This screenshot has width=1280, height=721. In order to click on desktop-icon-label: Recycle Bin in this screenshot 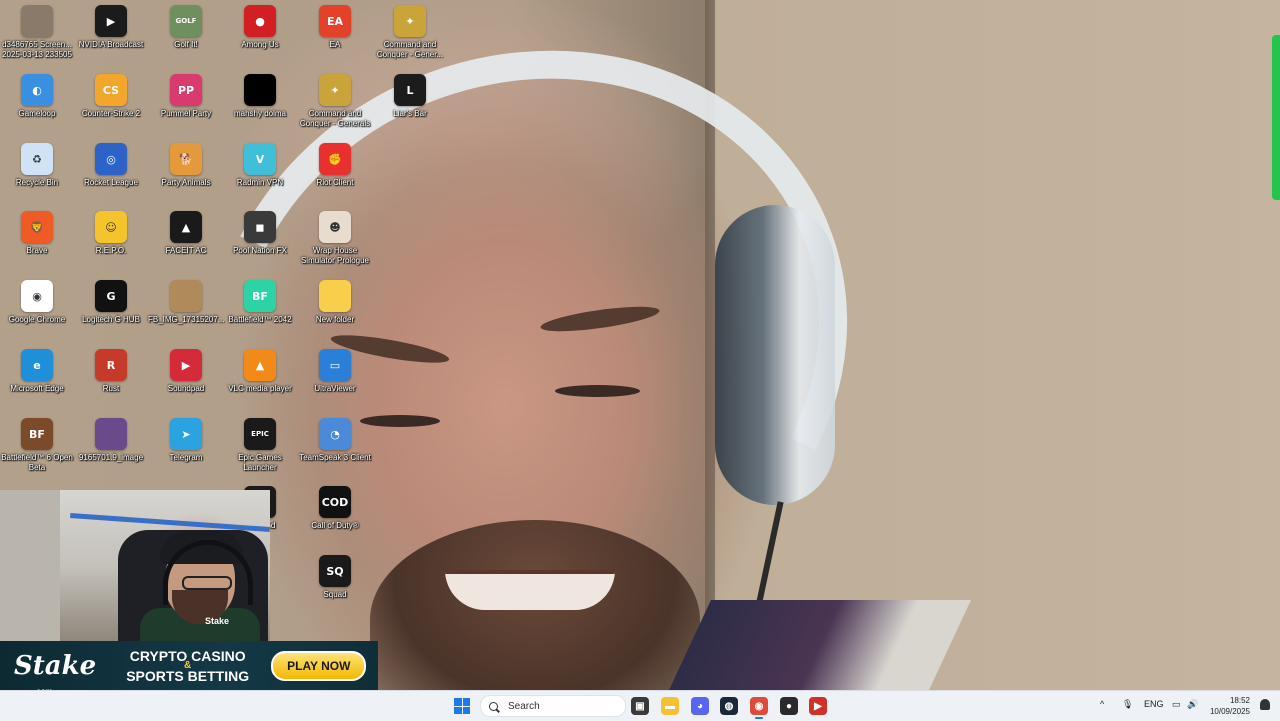, I will do `click(37, 182)`.